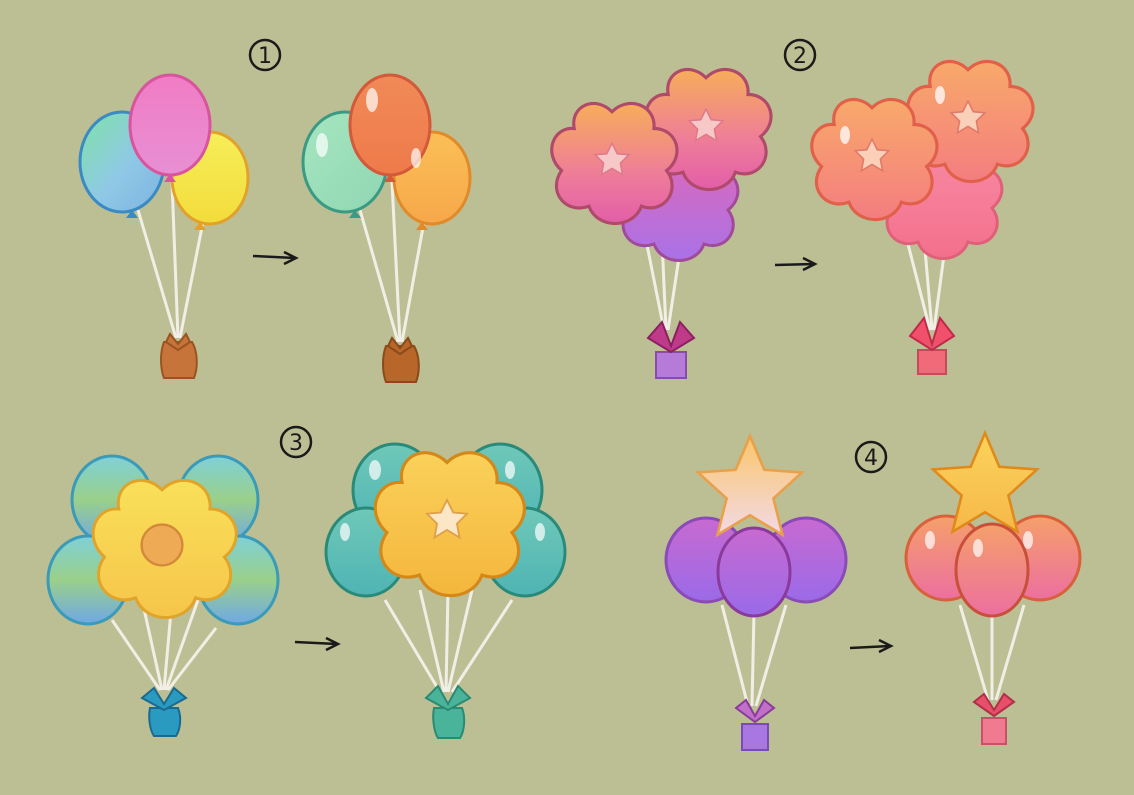 The height and width of the screenshot is (795, 1134). What do you see at coordinates (386, 228) in the screenshot?
I see `balloon-bouquet-after` at bounding box center [386, 228].